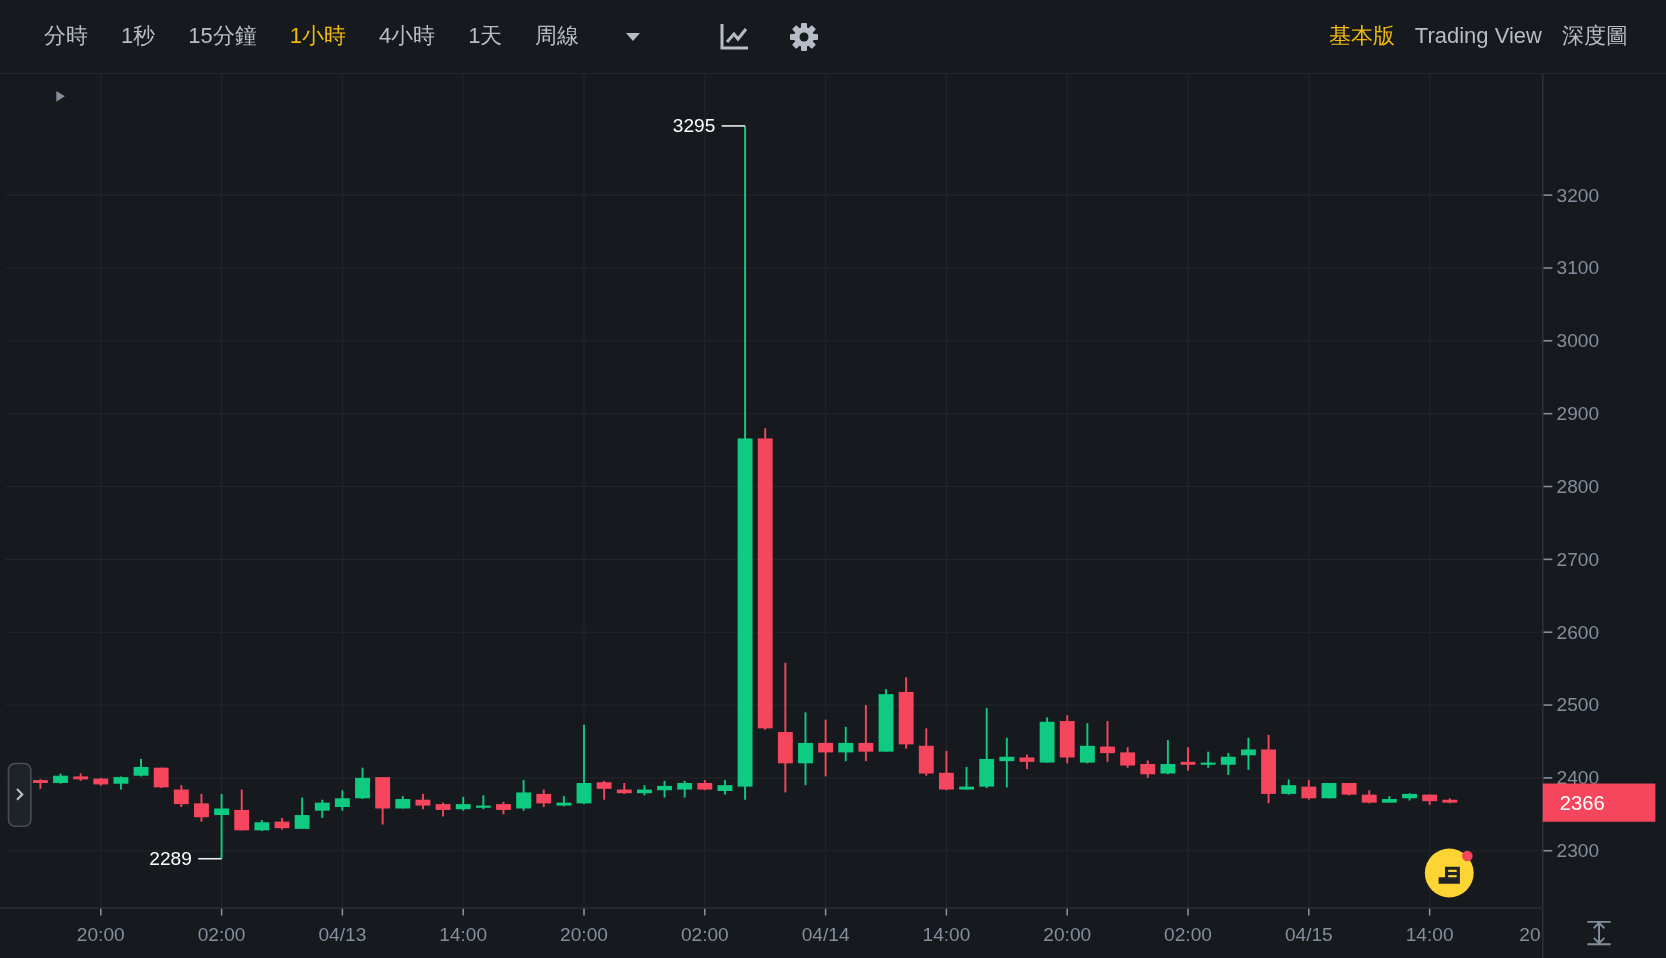 This screenshot has height=958, width=1666. I want to click on interval-tab: 15分鐘, so click(222, 36).